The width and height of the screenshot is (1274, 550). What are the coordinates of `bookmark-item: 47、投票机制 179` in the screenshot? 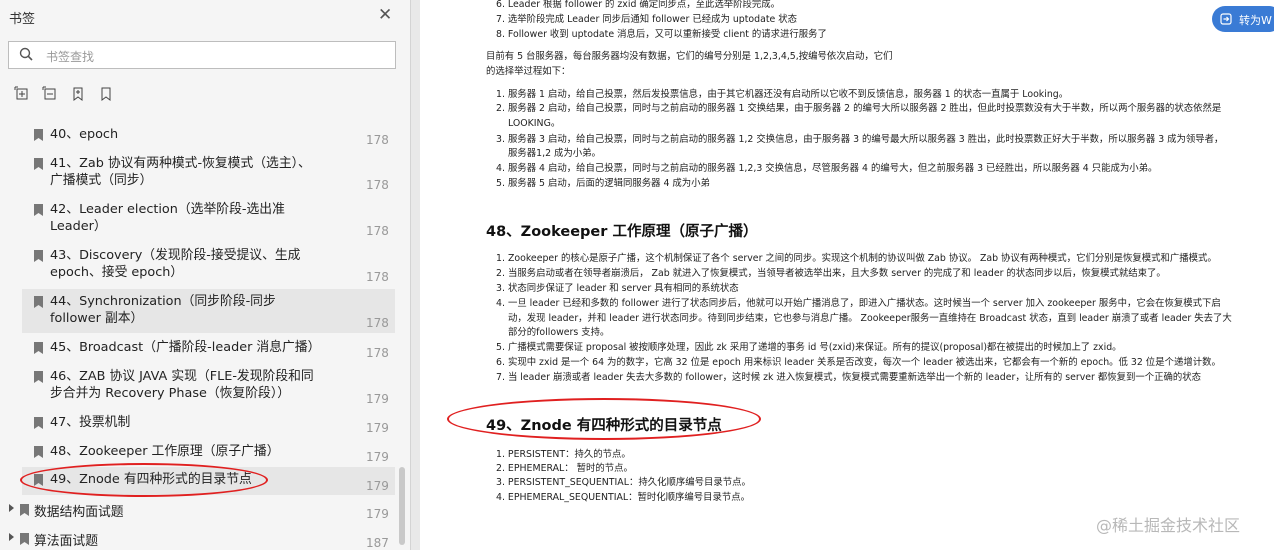 It's located at (208, 425).